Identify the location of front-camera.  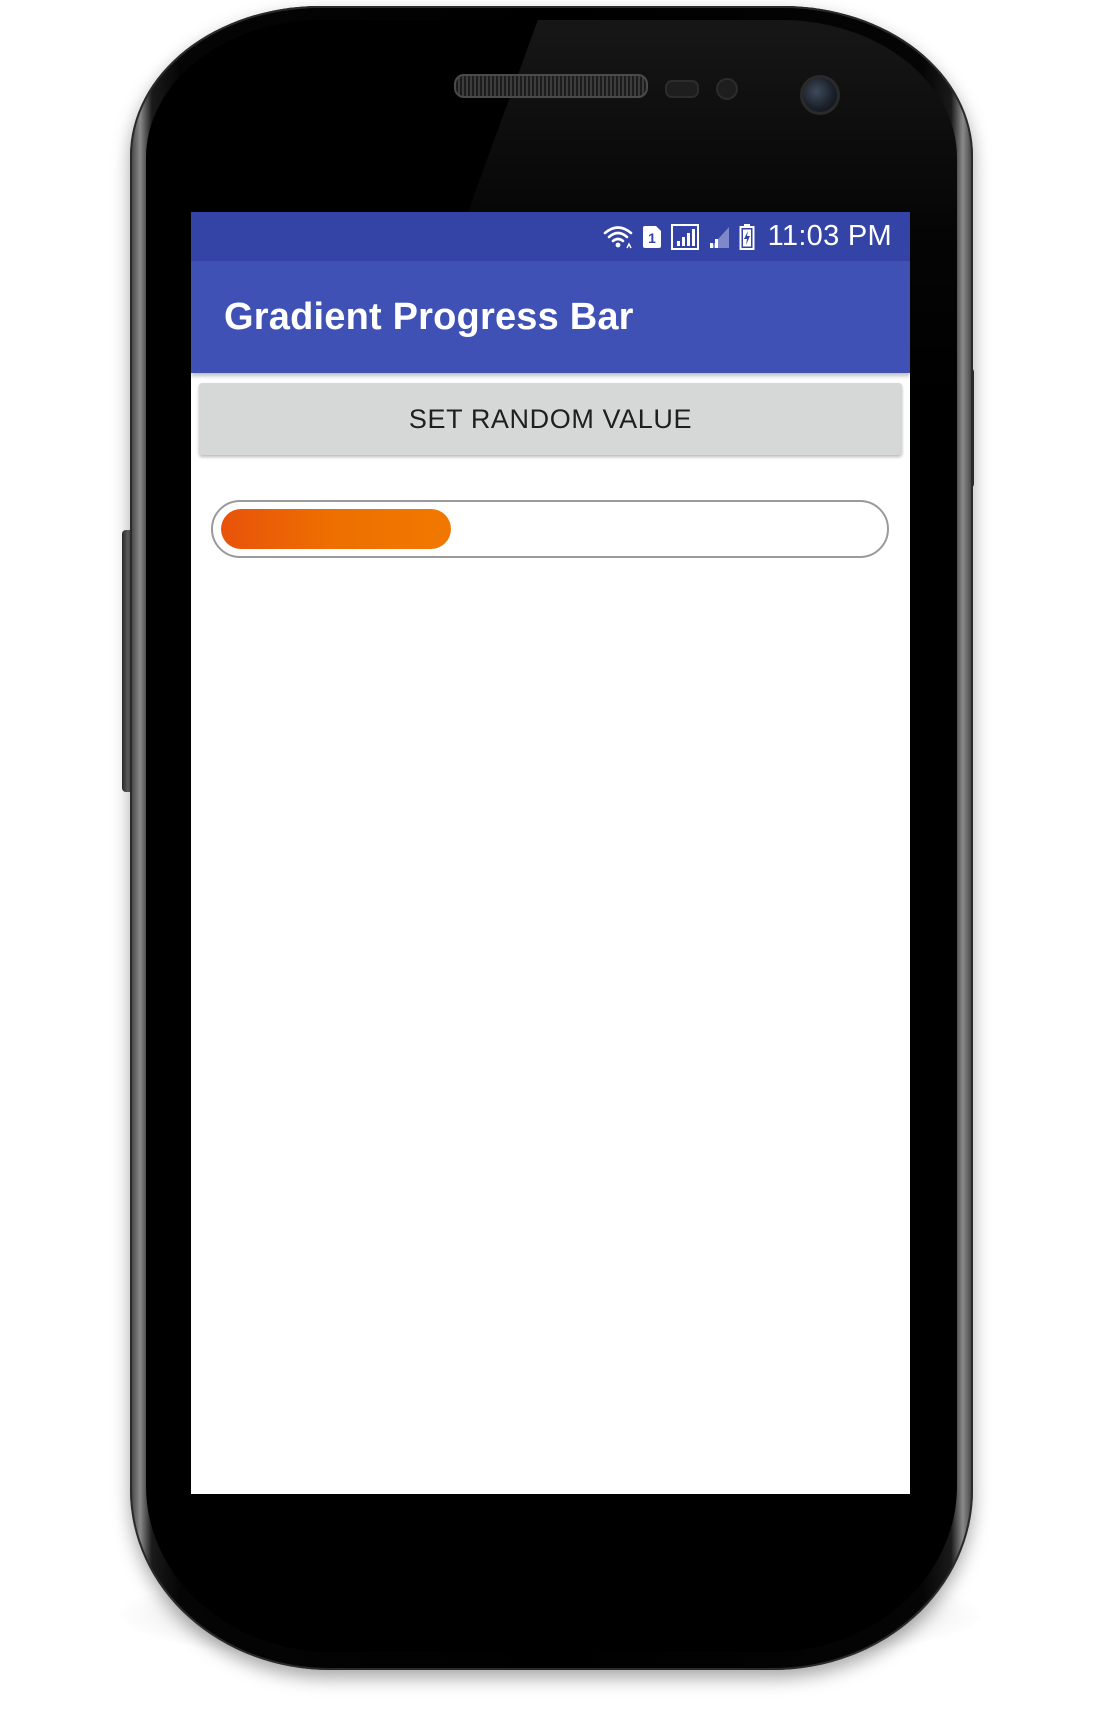
(820, 95).